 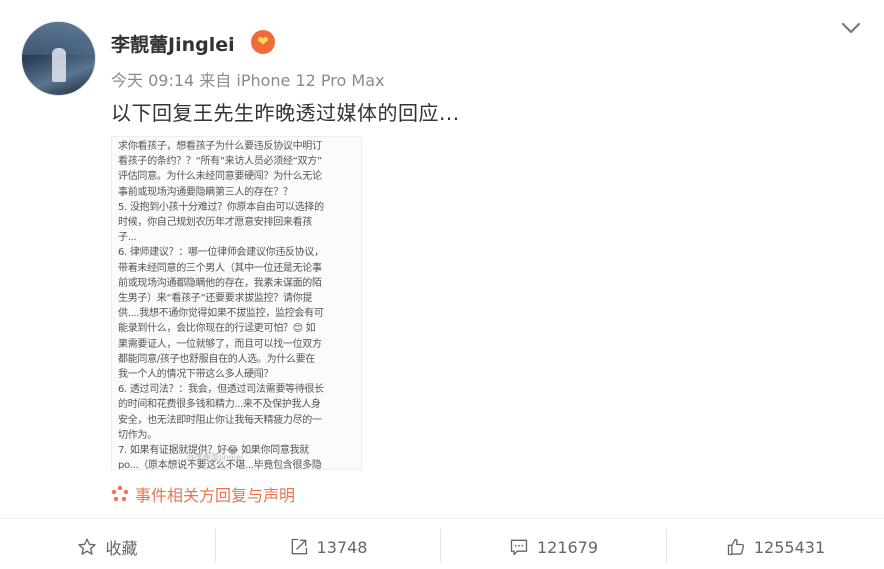 I want to click on like-count: 1255431, so click(x=789, y=547).